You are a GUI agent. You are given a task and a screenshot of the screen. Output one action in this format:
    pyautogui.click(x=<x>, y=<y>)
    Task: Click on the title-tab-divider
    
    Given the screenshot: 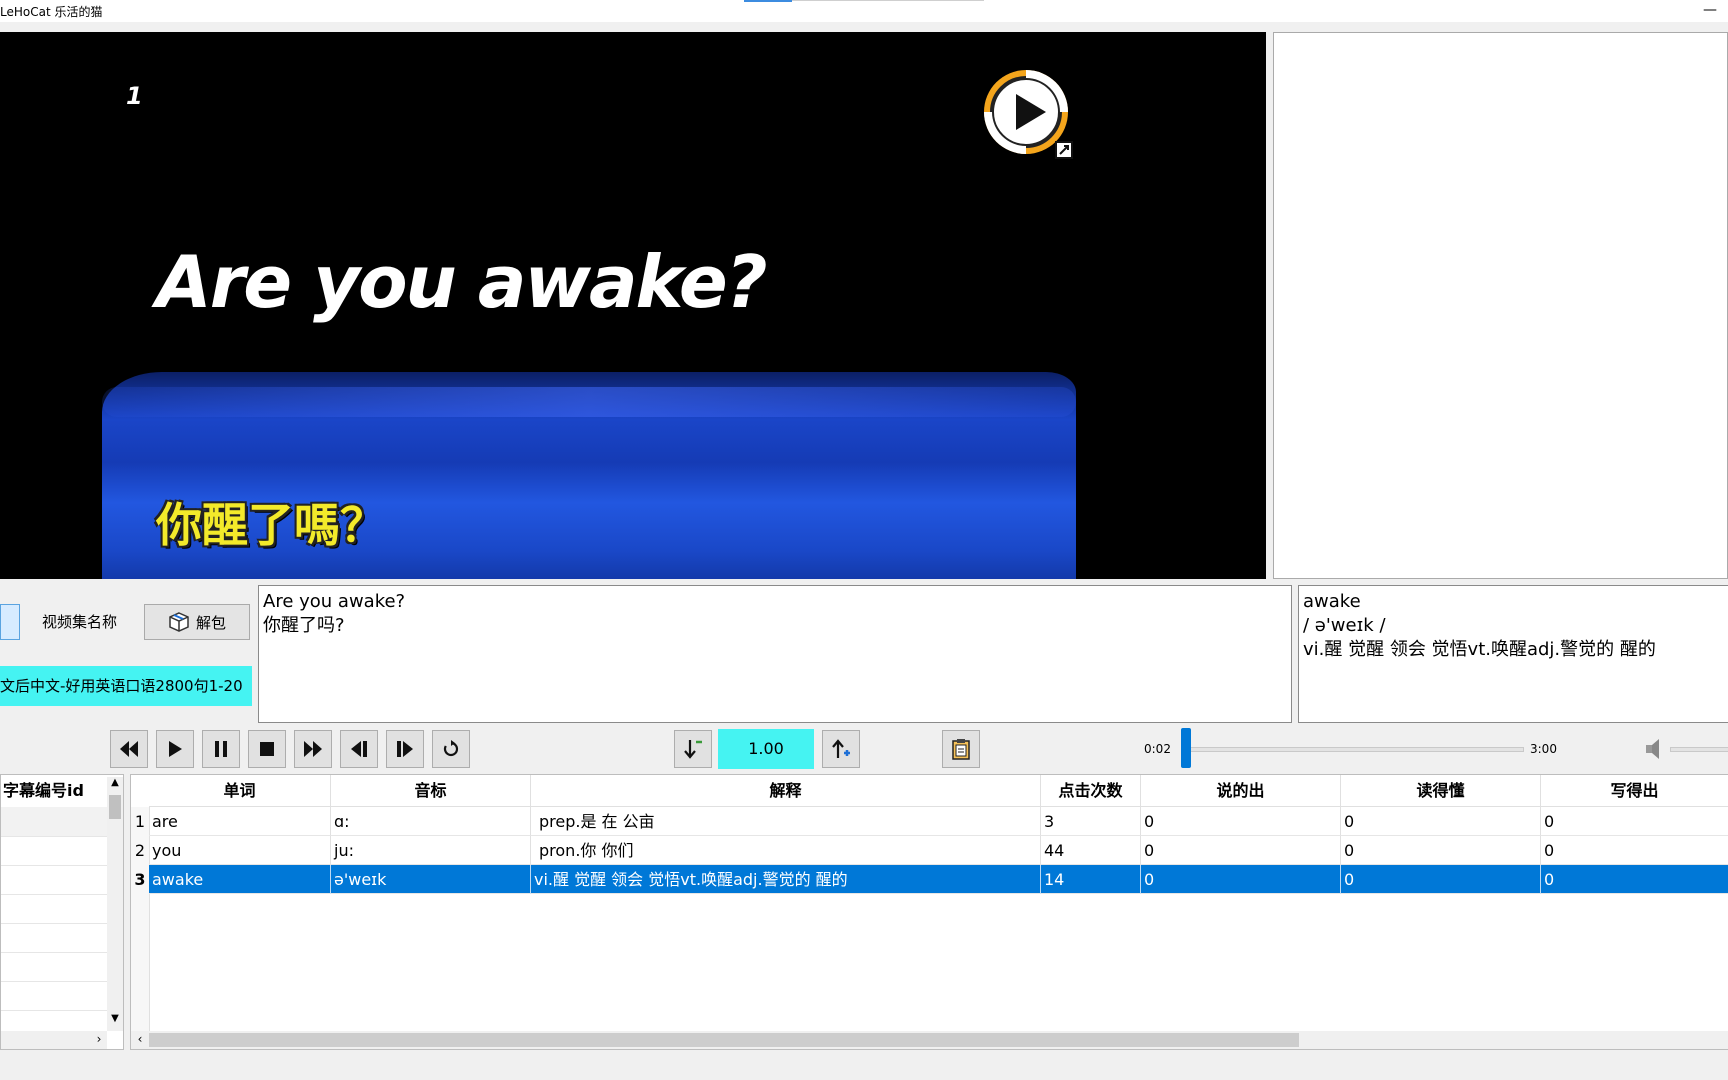 What is the action you would take?
    pyautogui.click(x=888, y=0)
    